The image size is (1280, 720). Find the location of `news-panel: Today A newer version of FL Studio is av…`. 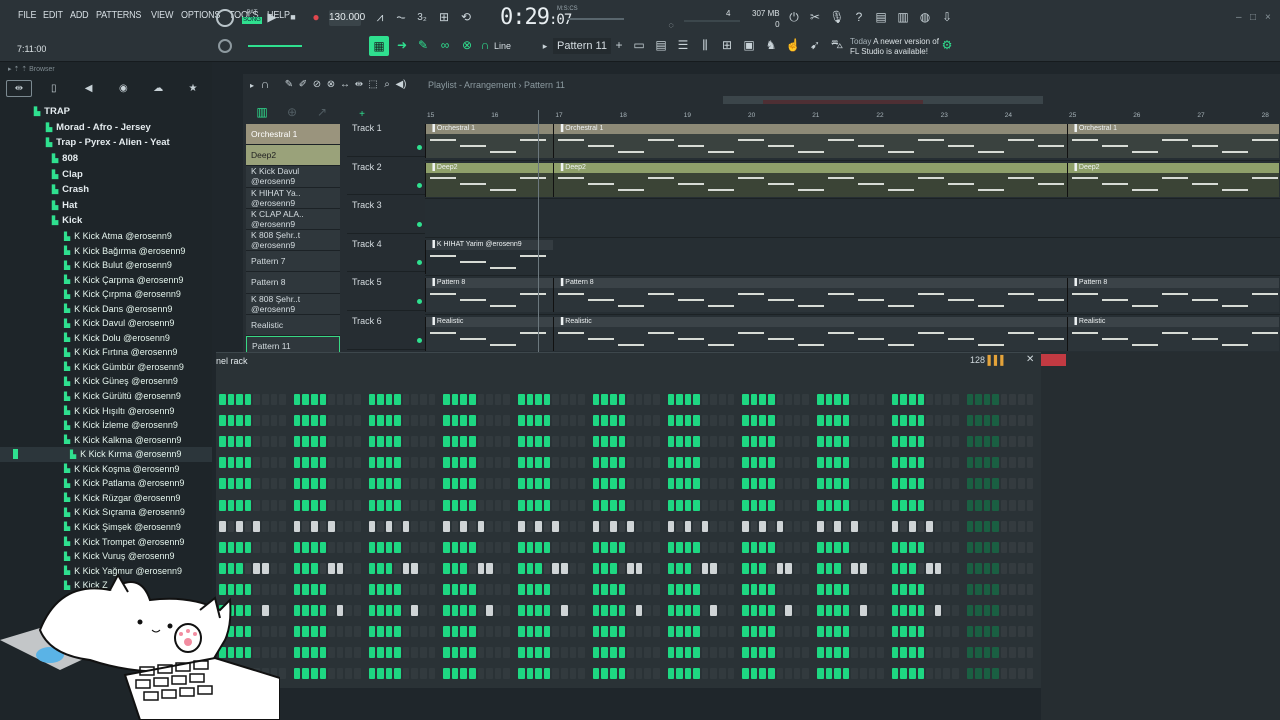

news-panel: Today A newer version of FL Studio is av… is located at coordinates (894, 47).